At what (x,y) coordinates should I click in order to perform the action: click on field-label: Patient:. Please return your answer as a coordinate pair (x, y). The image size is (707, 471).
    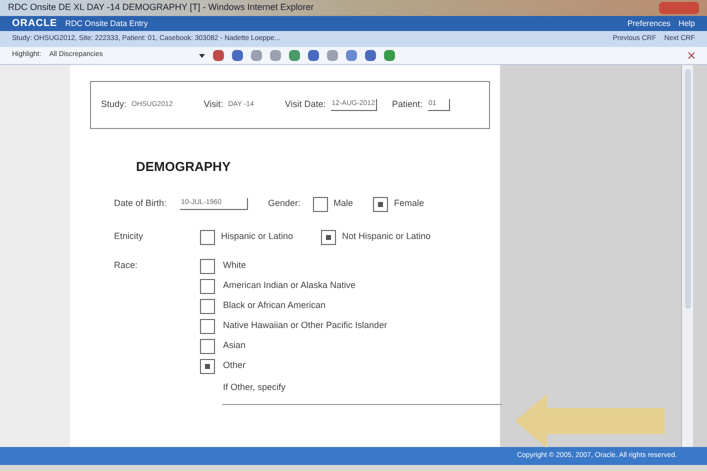
    Looking at the image, I should click on (407, 105).